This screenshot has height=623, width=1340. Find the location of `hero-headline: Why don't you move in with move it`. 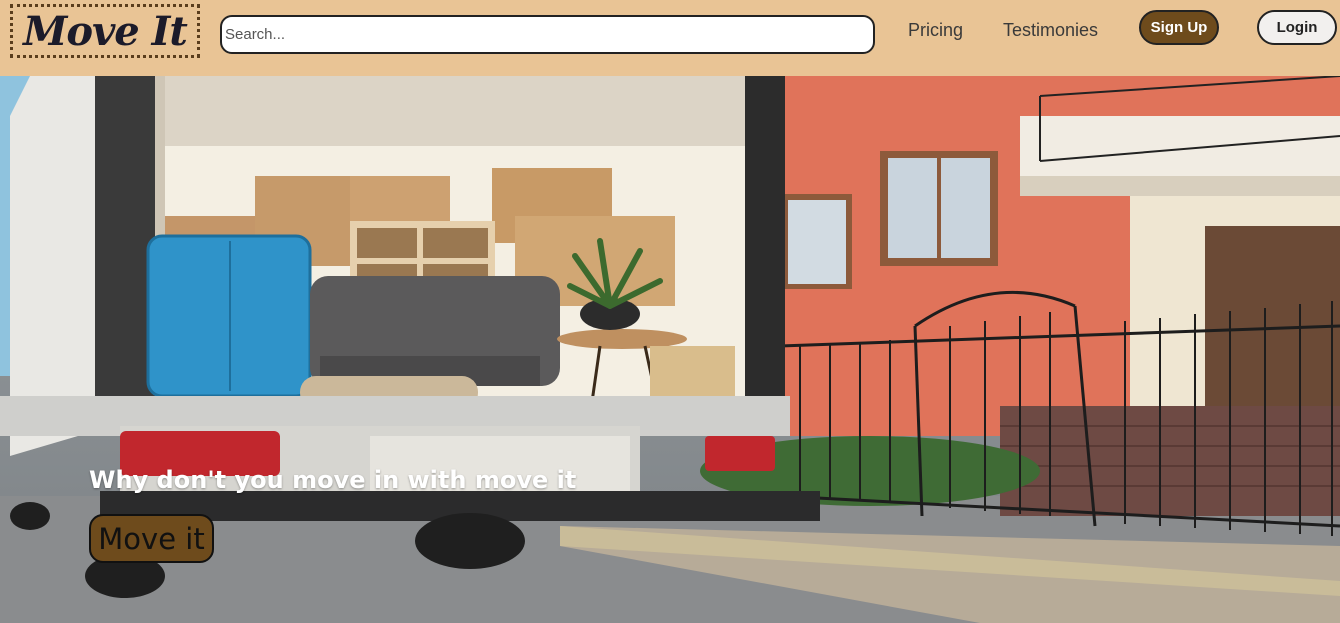

hero-headline: Why don't you move in with move it is located at coordinates (333, 480).